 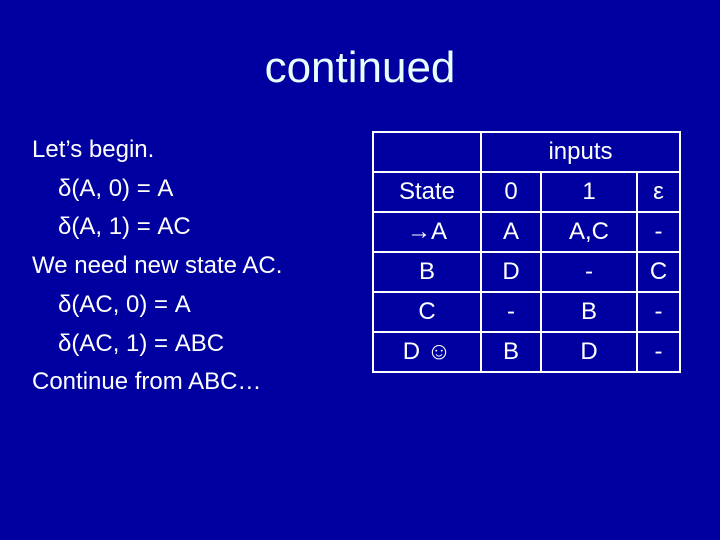 What do you see at coordinates (589, 312) in the screenshot?
I see `input-1-cell: B` at bounding box center [589, 312].